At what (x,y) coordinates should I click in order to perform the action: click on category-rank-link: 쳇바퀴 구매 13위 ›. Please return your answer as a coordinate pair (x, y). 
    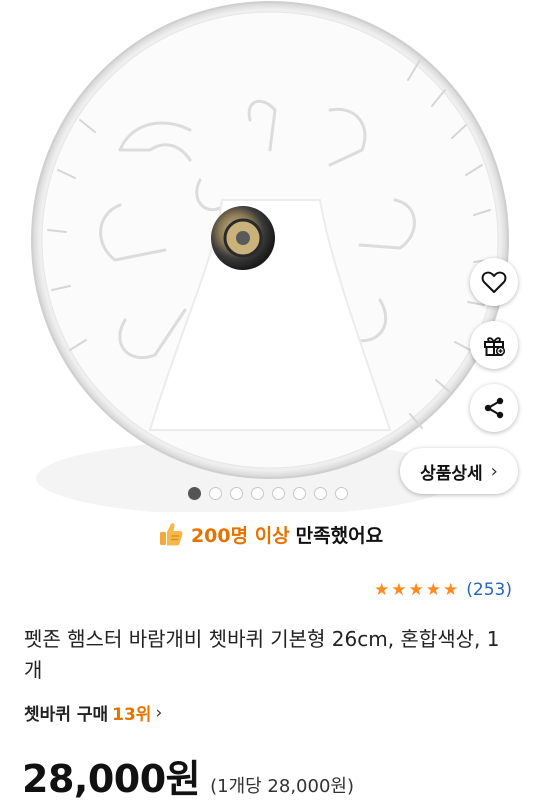
    Looking at the image, I should click on (93, 713).